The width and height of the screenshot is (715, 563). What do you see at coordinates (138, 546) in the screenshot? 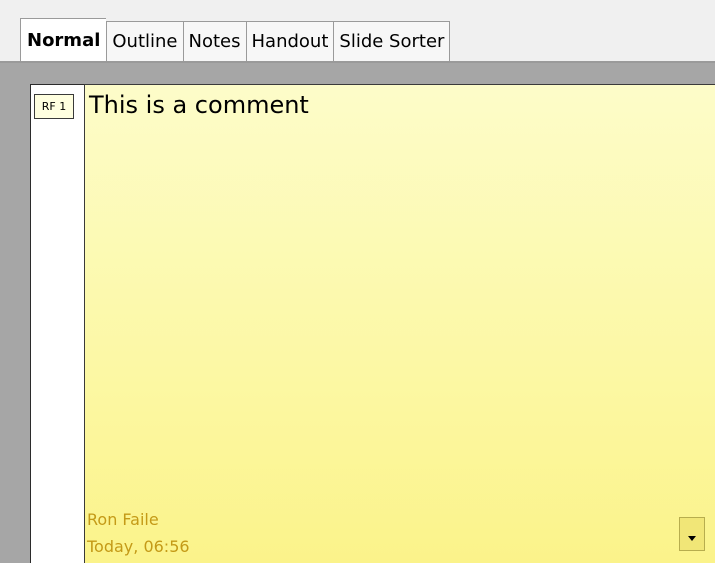
I see `comment-date: Today, 06:56` at bounding box center [138, 546].